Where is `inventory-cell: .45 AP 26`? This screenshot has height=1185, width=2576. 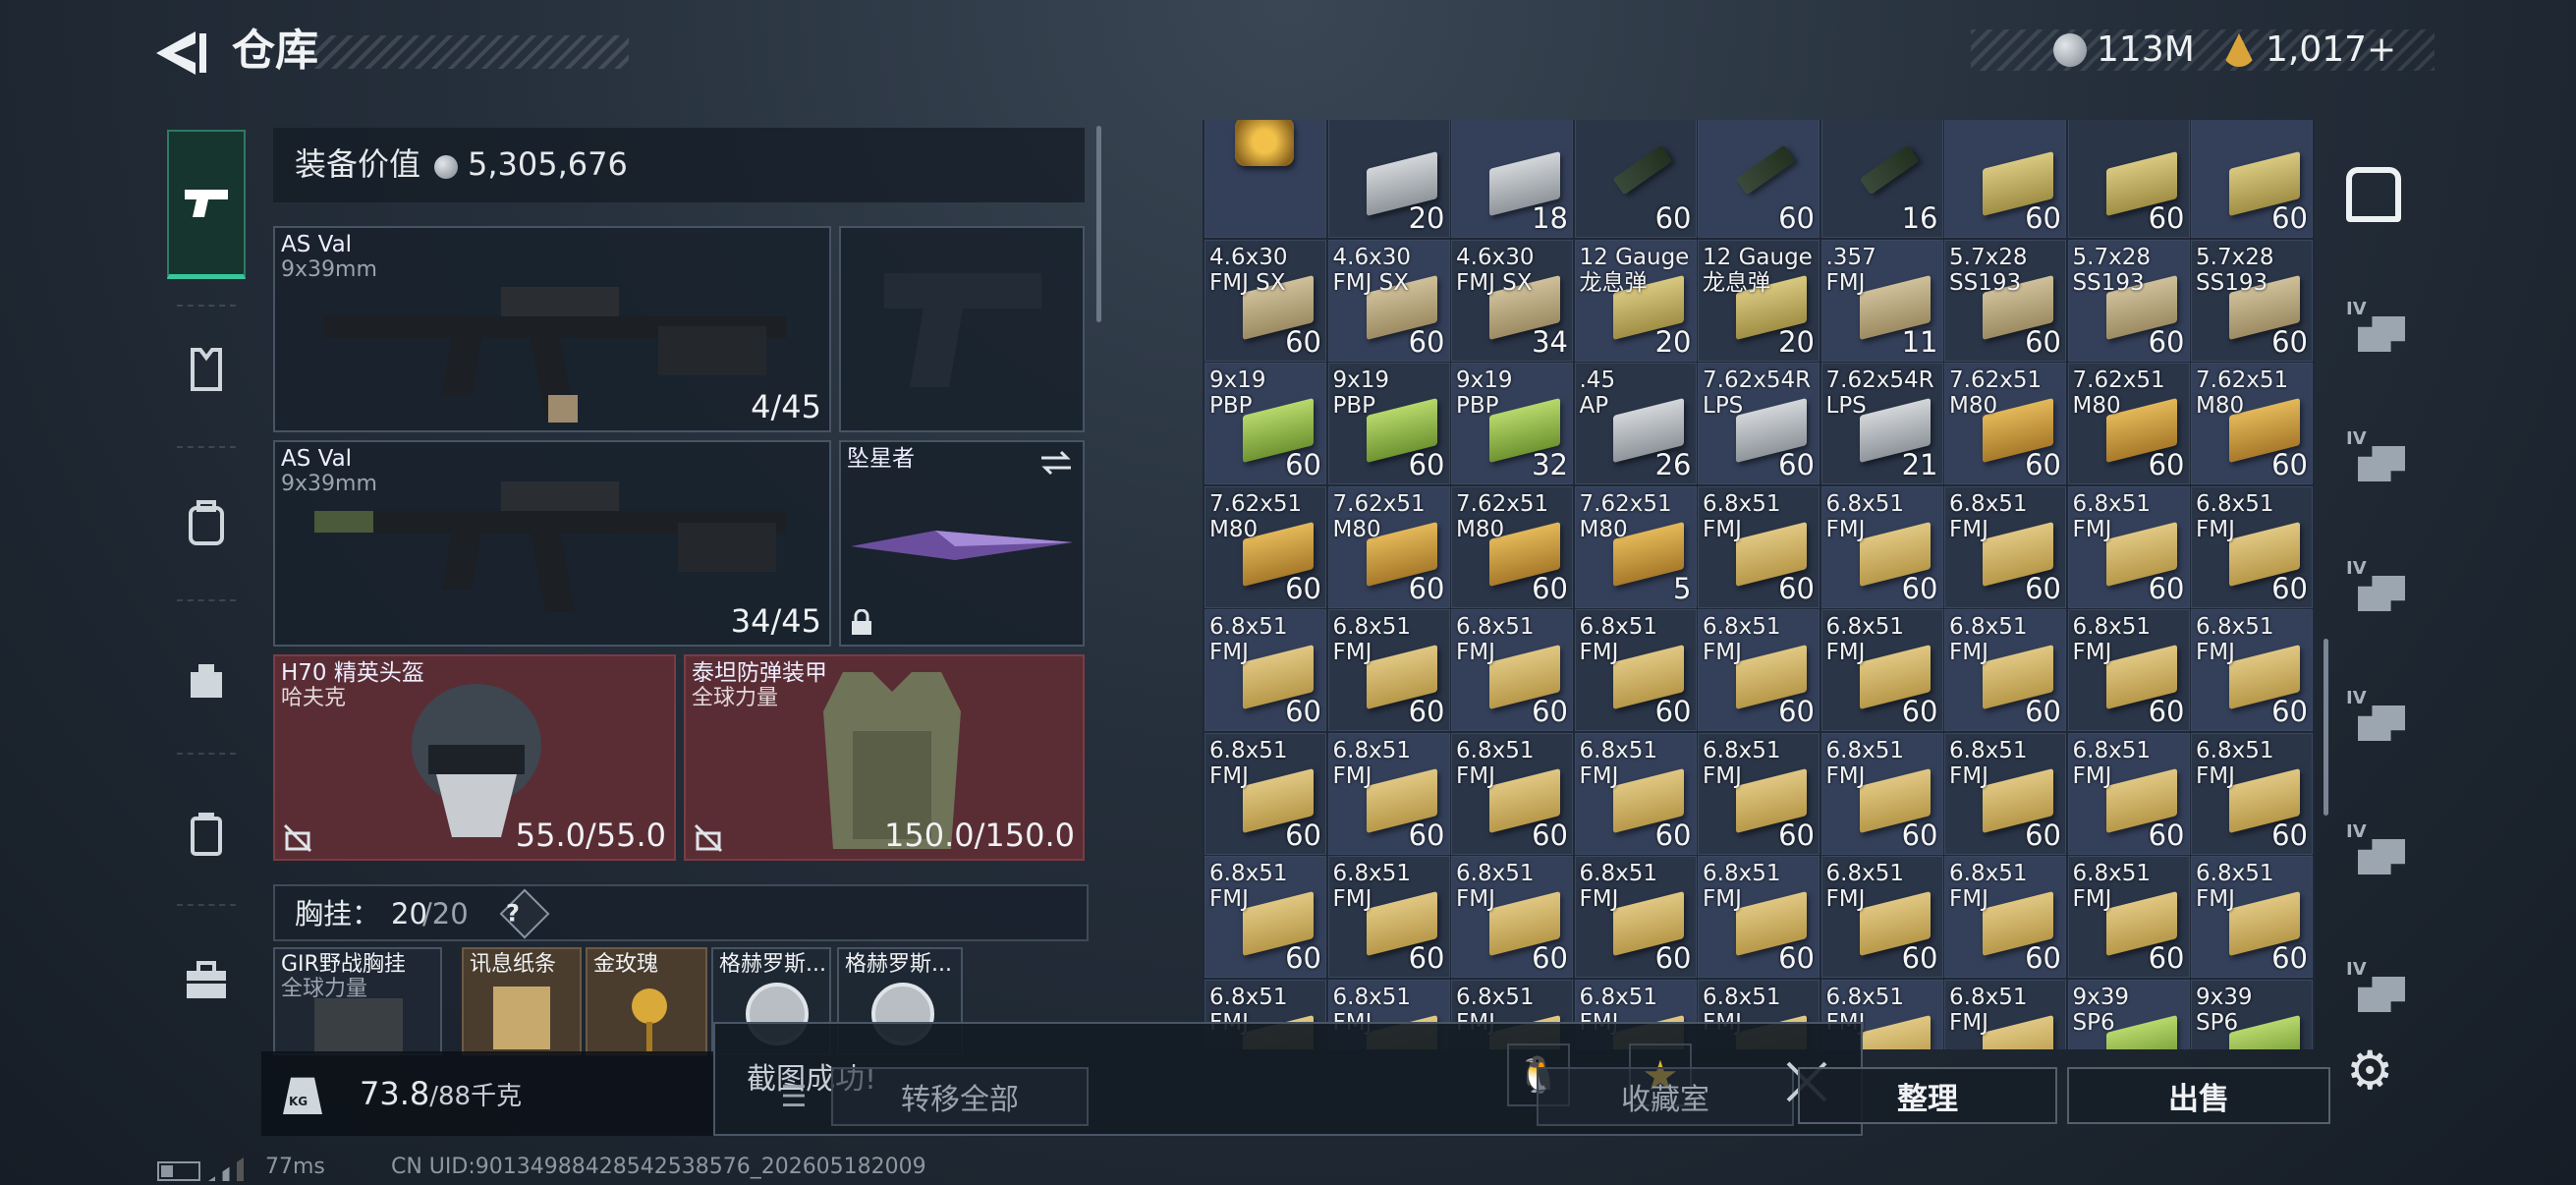
inventory-cell: .45 AP 26 is located at coordinates (1635, 424).